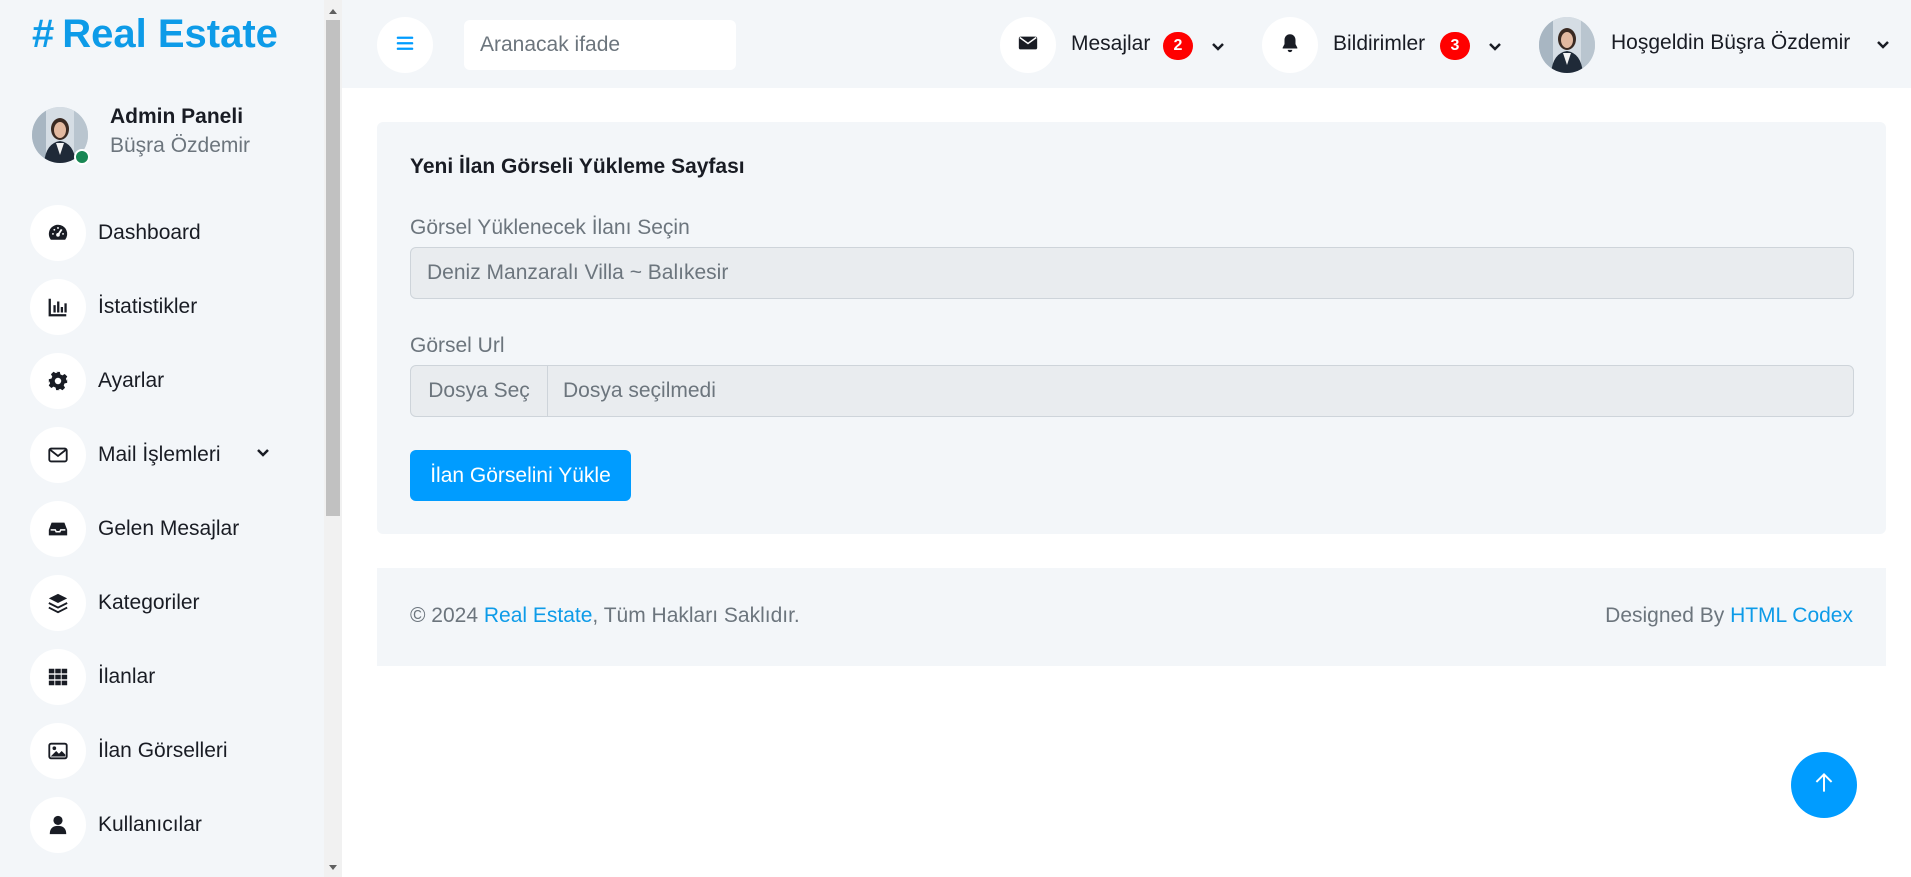  I want to click on sidebar-item-label: Kullanıcılar, so click(150, 824).